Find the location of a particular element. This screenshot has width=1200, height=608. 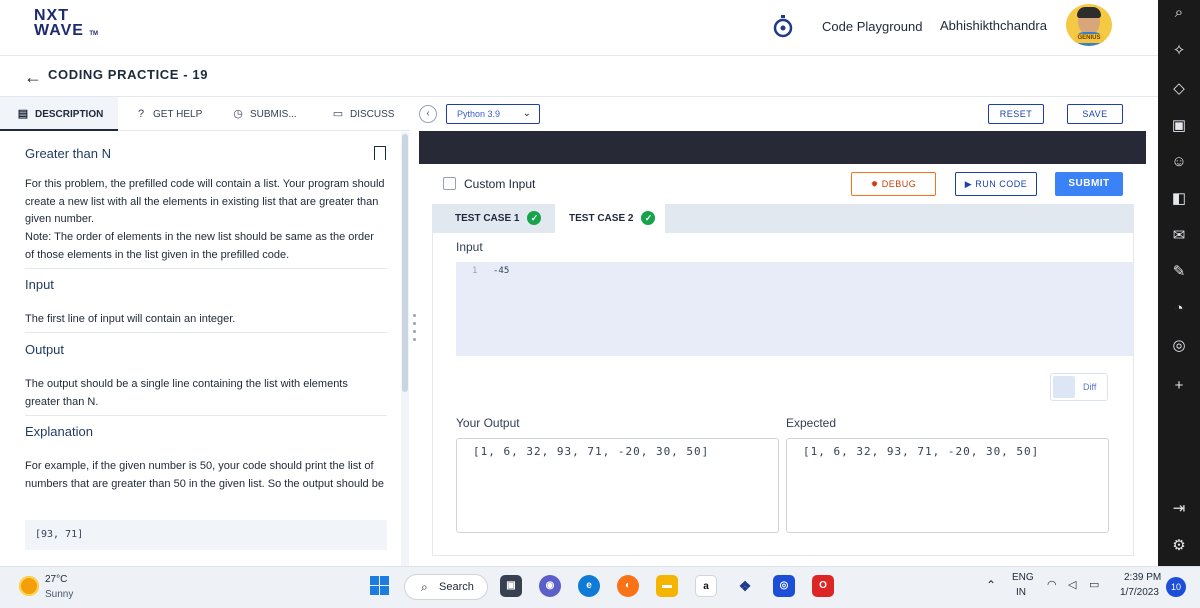

nxtwave-logo: NXT WAVE TM is located at coordinates (66, 25).